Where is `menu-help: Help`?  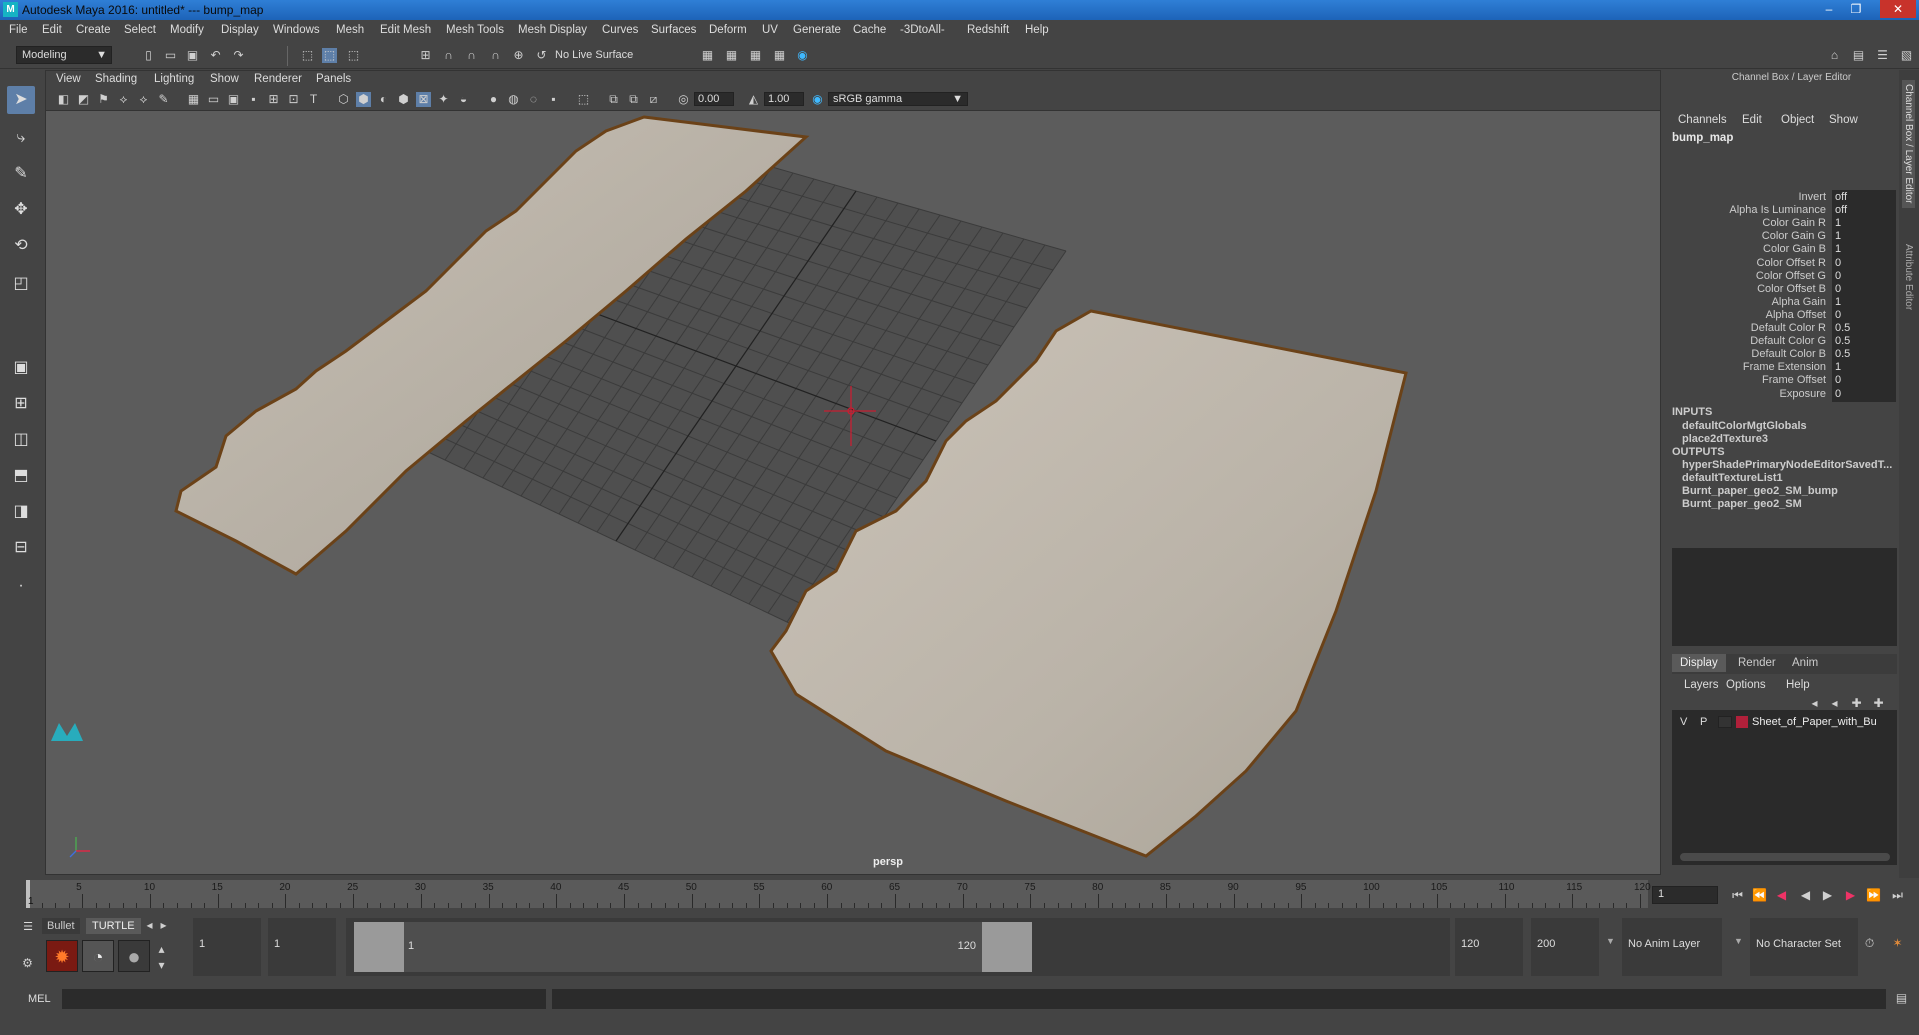
menu-help: Help is located at coordinates (1037, 30).